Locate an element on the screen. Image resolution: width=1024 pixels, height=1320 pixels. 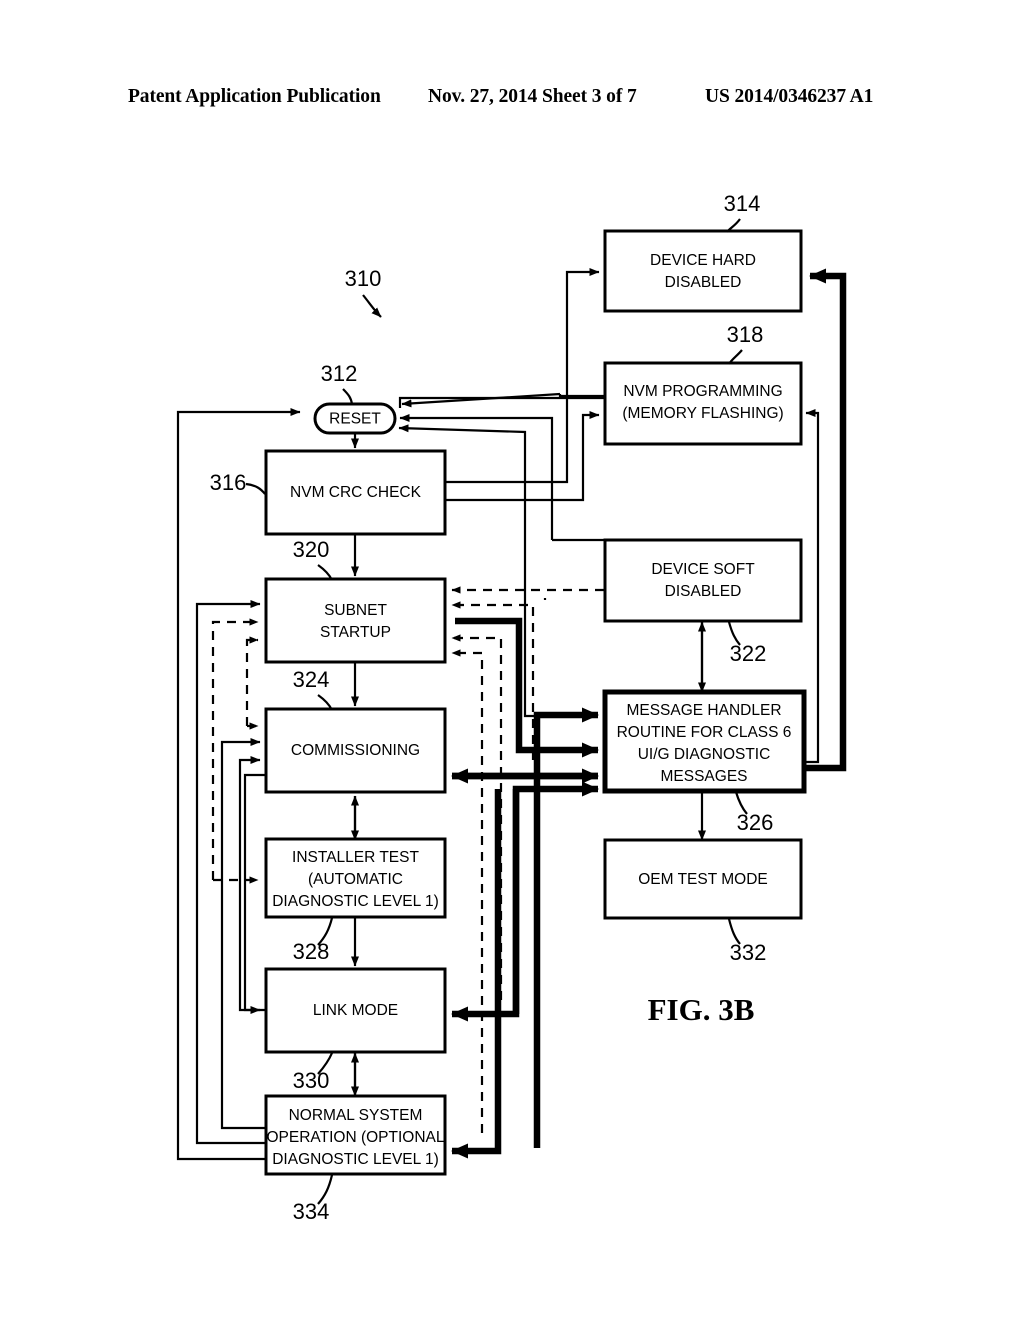
edge-normal-op-to-msg-handler is located at coordinates (566, 927).